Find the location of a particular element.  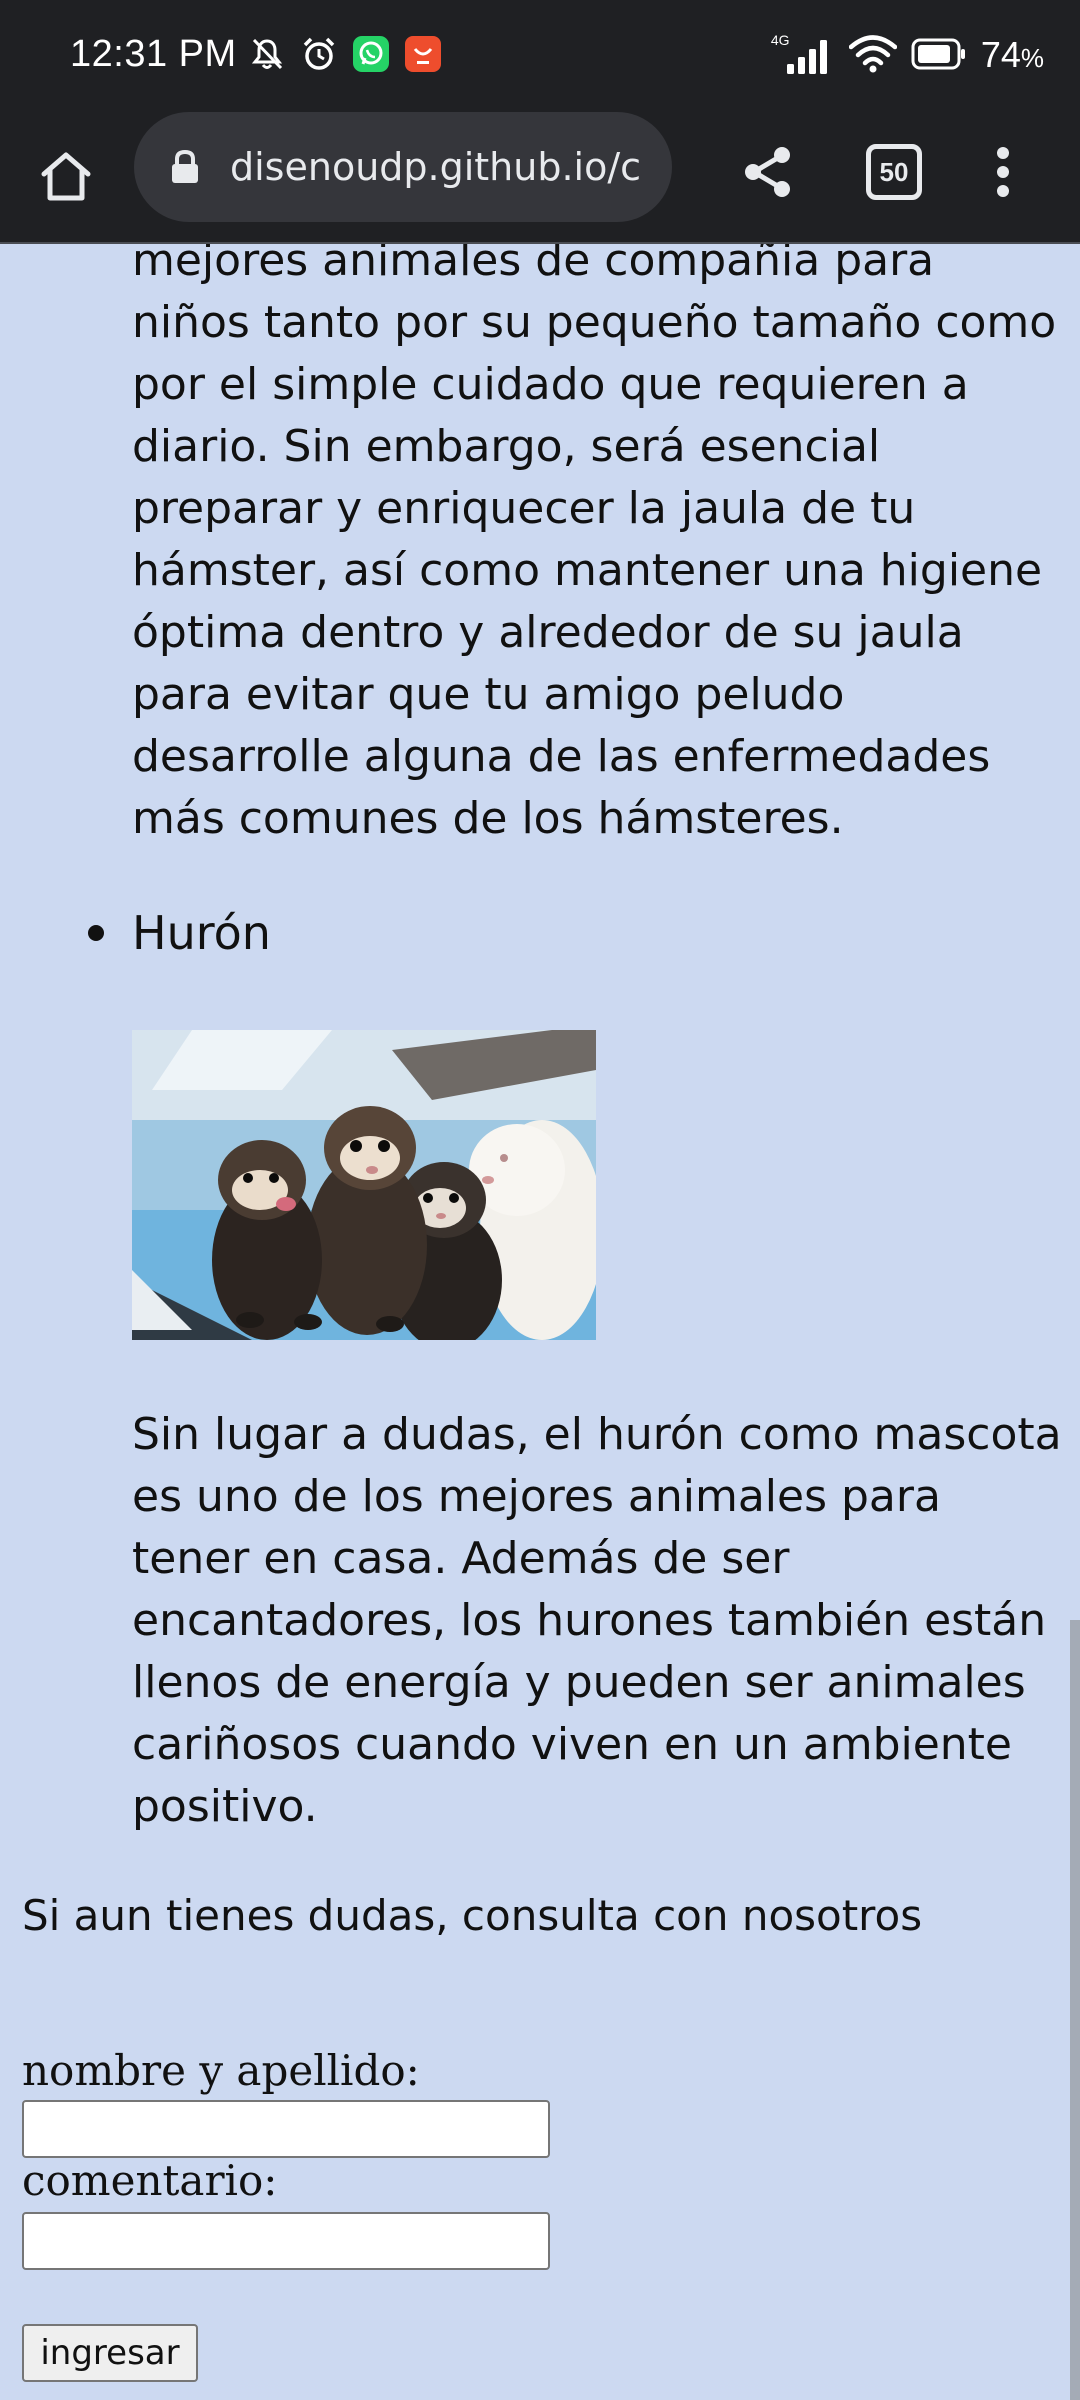

name-label: nombre y apellido: is located at coordinates (221, 2070).